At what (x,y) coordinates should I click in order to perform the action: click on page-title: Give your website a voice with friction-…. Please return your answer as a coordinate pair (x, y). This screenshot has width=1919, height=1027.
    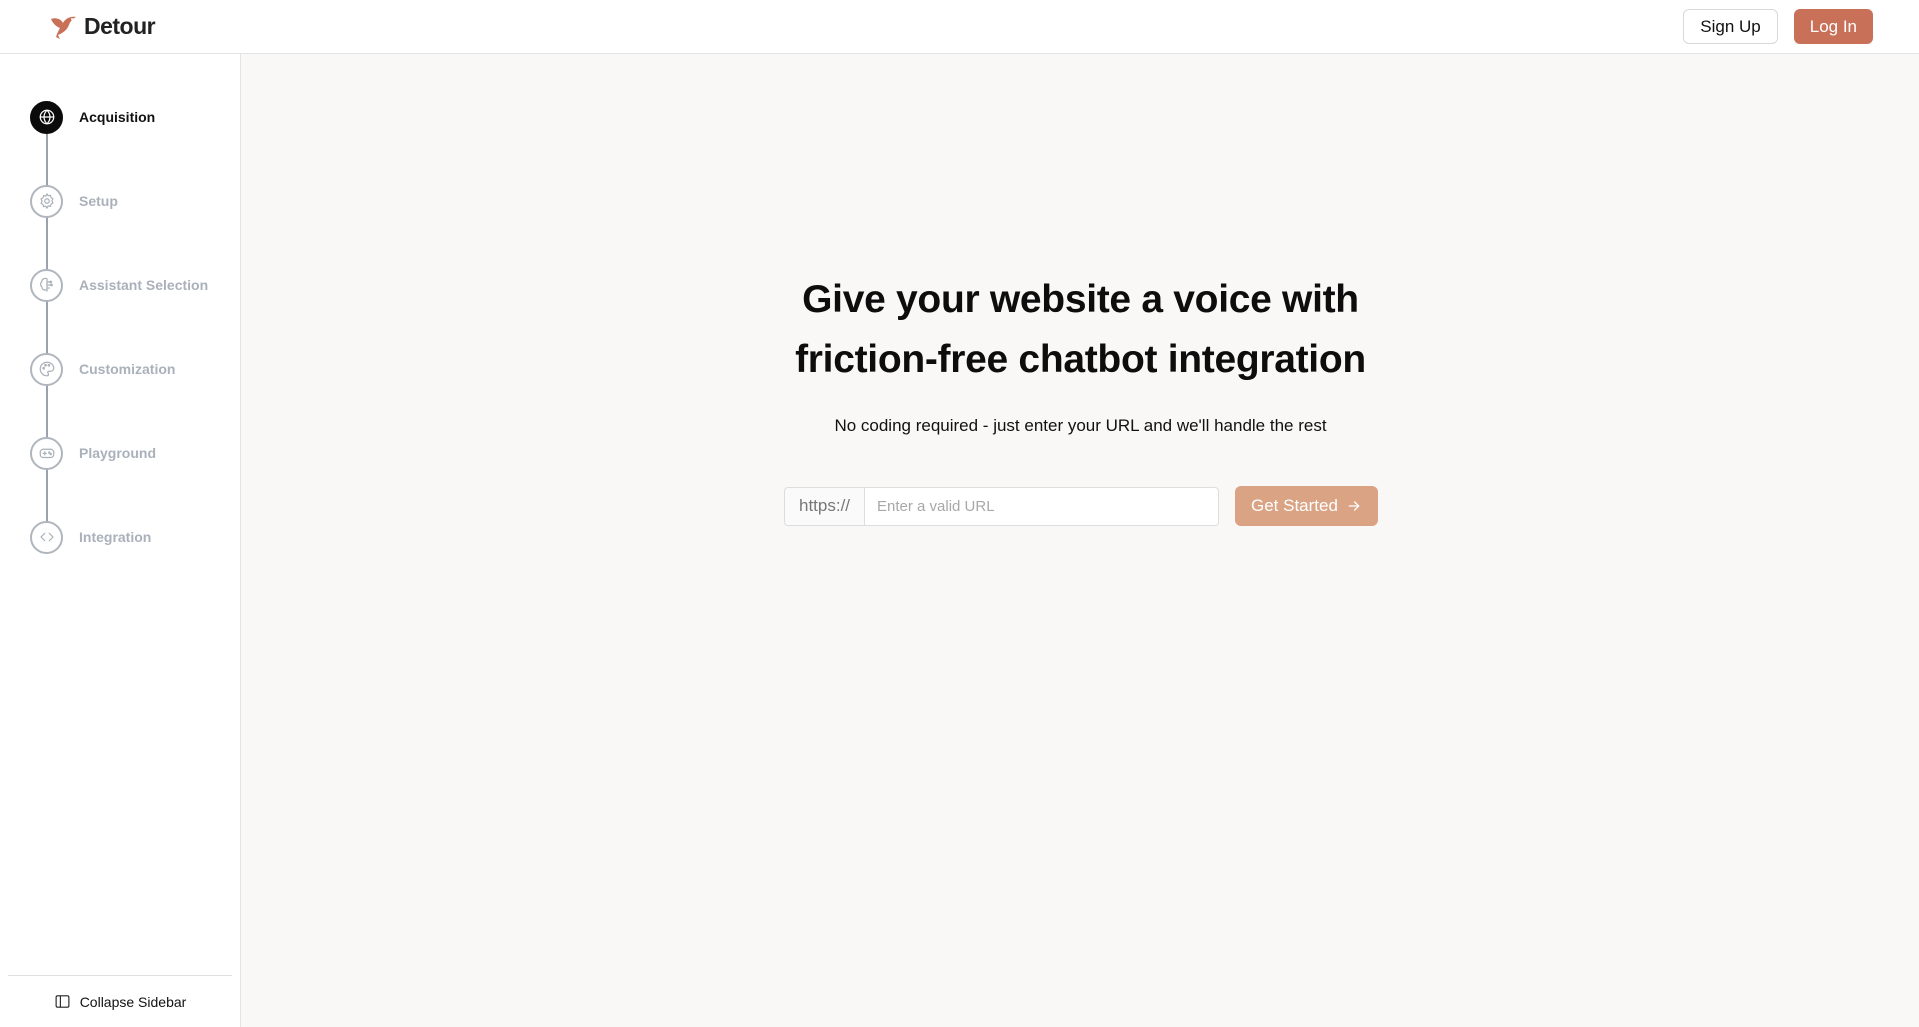
    Looking at the image, I should click on (1080, 330).